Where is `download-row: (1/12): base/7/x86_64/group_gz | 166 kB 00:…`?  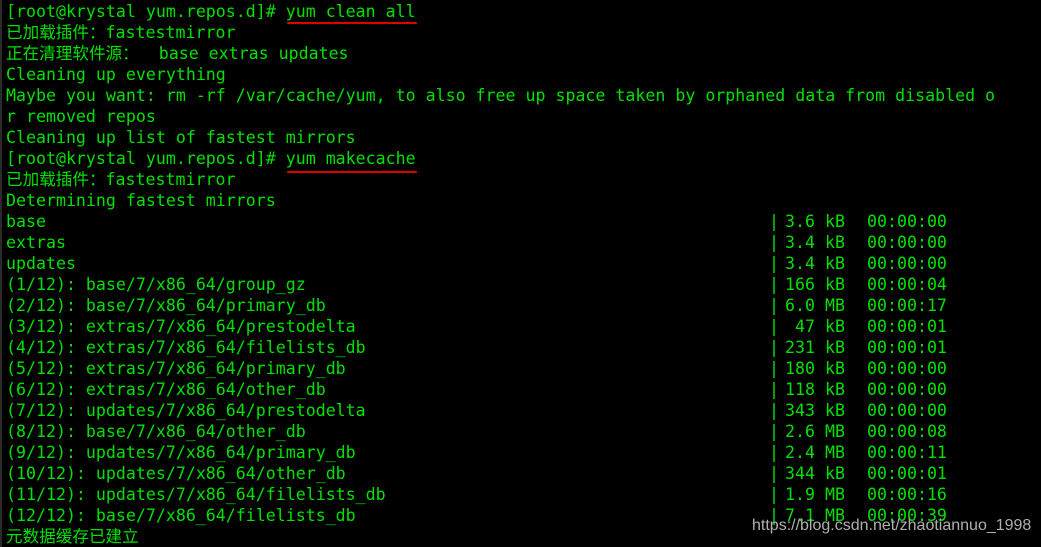
download-row: (1/12): base/7/x86_64/group_gz | 166 kB 00:… is located at coordinates (476, 284).